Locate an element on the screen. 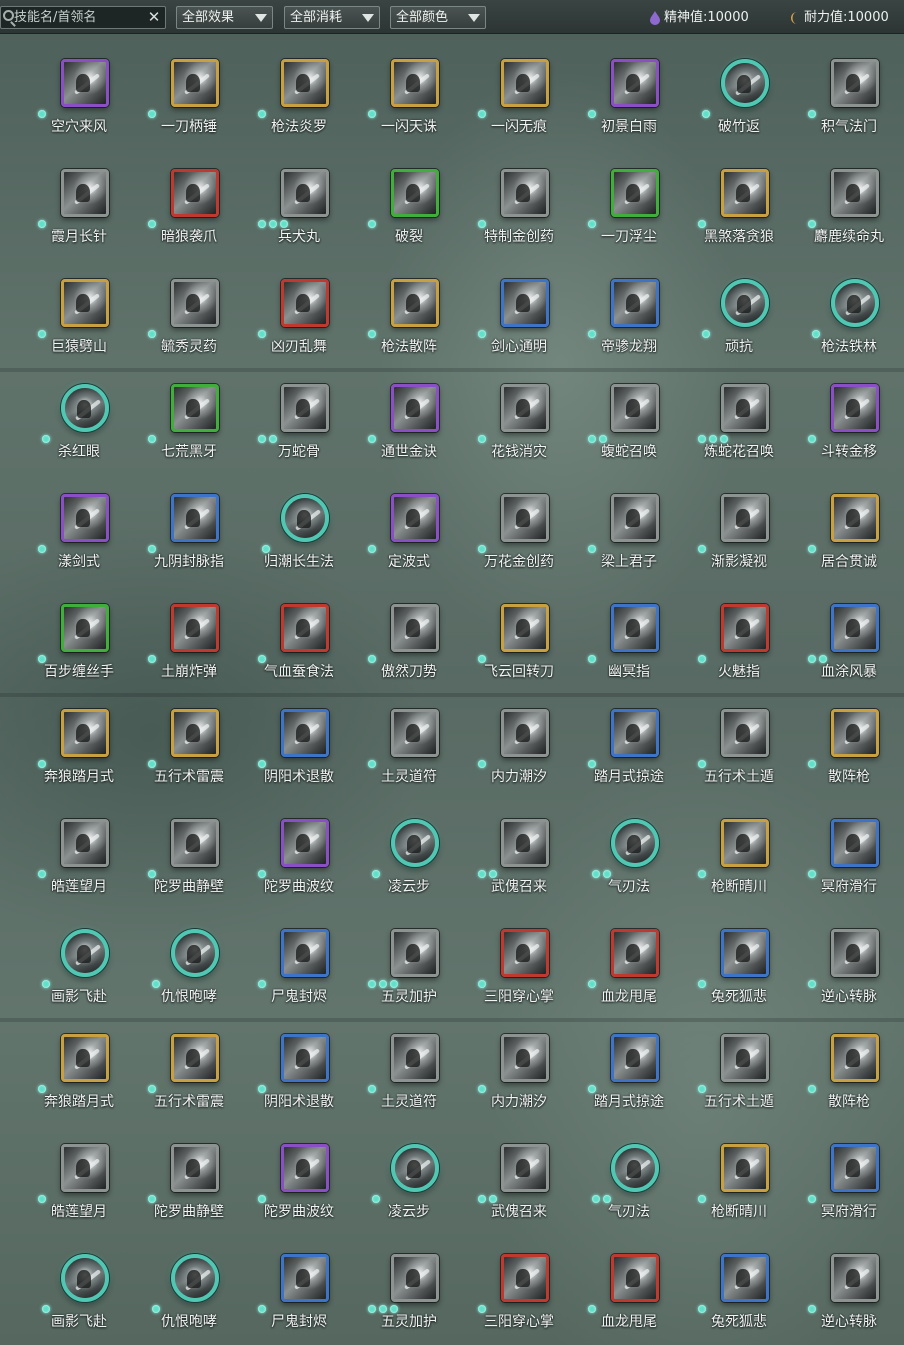 The height and width of the screenshot is (1345, 904). skill-card: 凶刃乱舞 is located at coordinates (299, 320).